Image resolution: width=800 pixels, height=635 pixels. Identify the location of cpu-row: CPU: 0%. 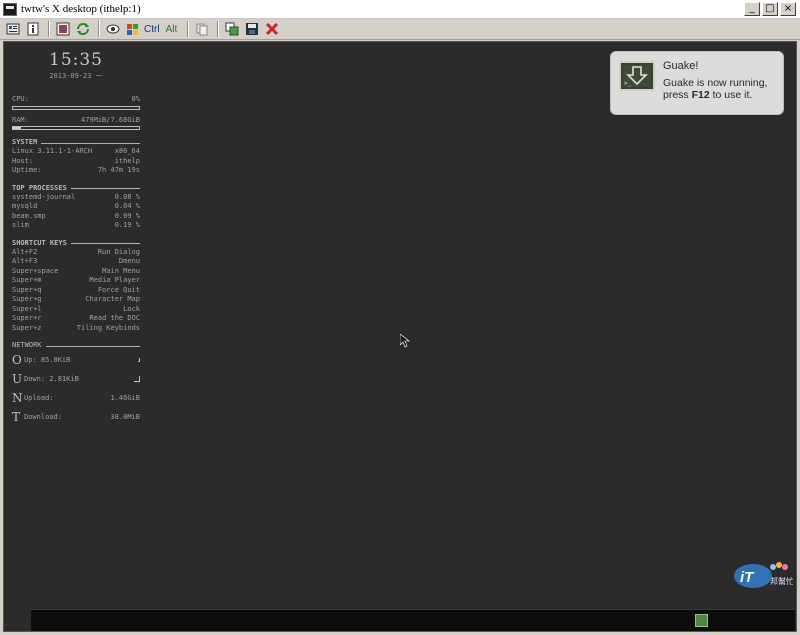
(76, 100).